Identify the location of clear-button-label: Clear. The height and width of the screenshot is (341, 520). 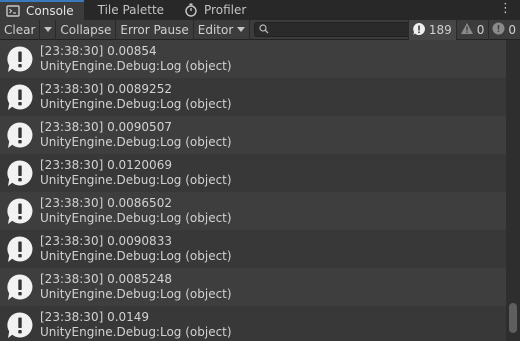
(20, 29).